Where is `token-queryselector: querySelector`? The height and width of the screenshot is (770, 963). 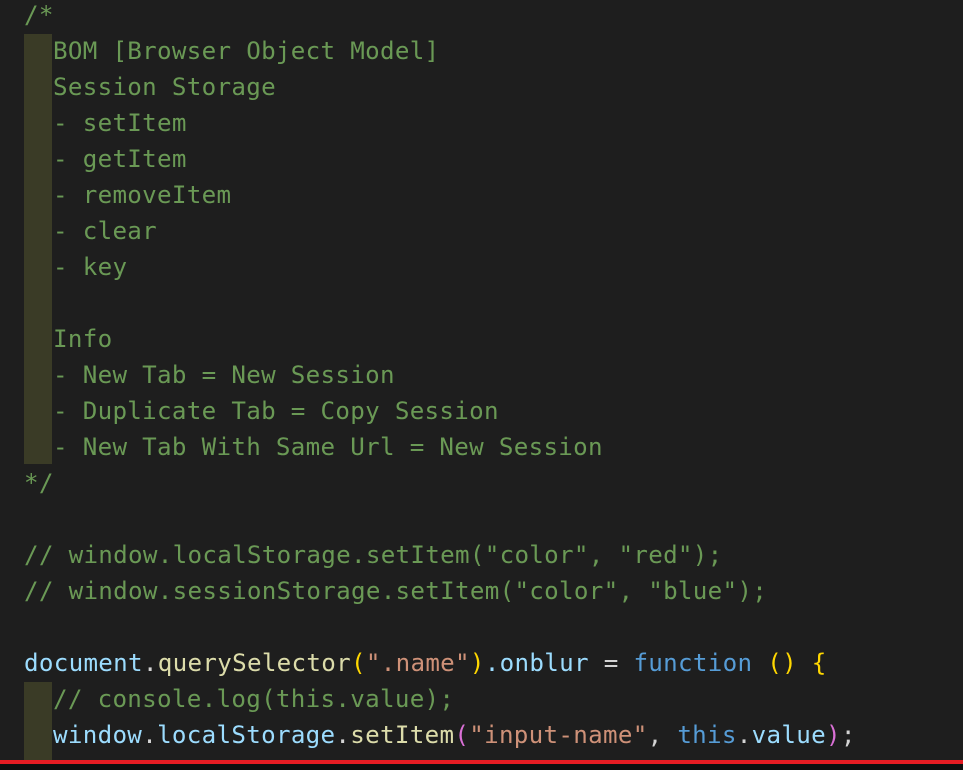
token-queryselector: querySelector is located at coordinates (254, 663).